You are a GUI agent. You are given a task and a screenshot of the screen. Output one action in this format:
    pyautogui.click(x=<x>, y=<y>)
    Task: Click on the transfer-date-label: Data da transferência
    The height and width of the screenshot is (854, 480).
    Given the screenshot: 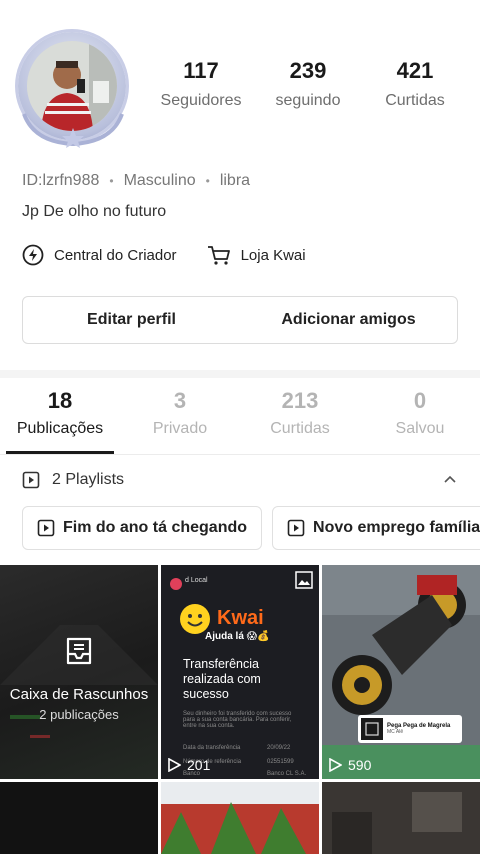 What is the action you would take?
    pyautogui.click(x=212, y=748)
    